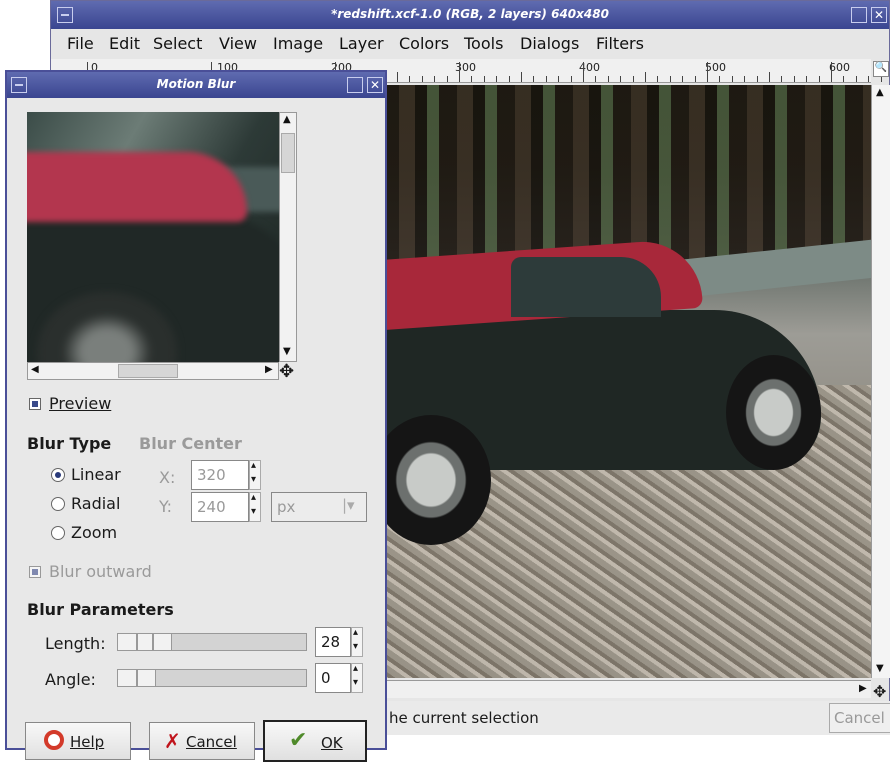 This screenshot has width=890, height=775. I want to click on unit-select: px |▾, so click(319, 507).